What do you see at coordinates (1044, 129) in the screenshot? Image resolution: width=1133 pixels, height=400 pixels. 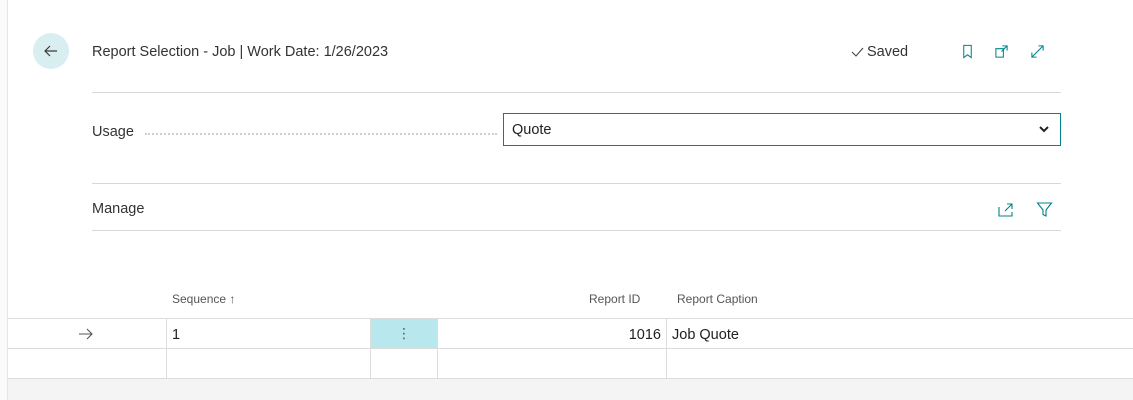 I see `chevron-down-icon` at bounding box center [1044, 129].